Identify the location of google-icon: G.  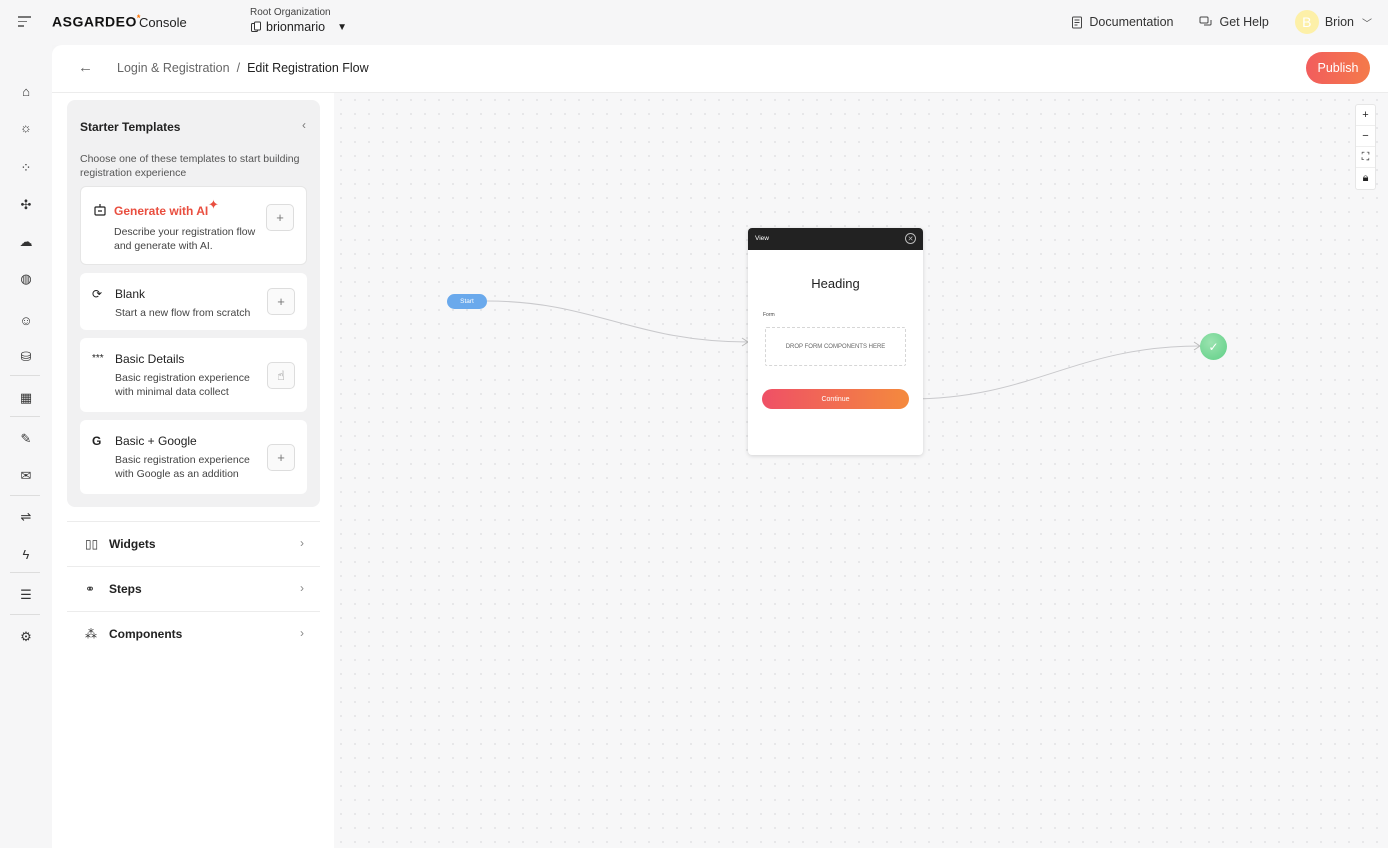
(97, 441).